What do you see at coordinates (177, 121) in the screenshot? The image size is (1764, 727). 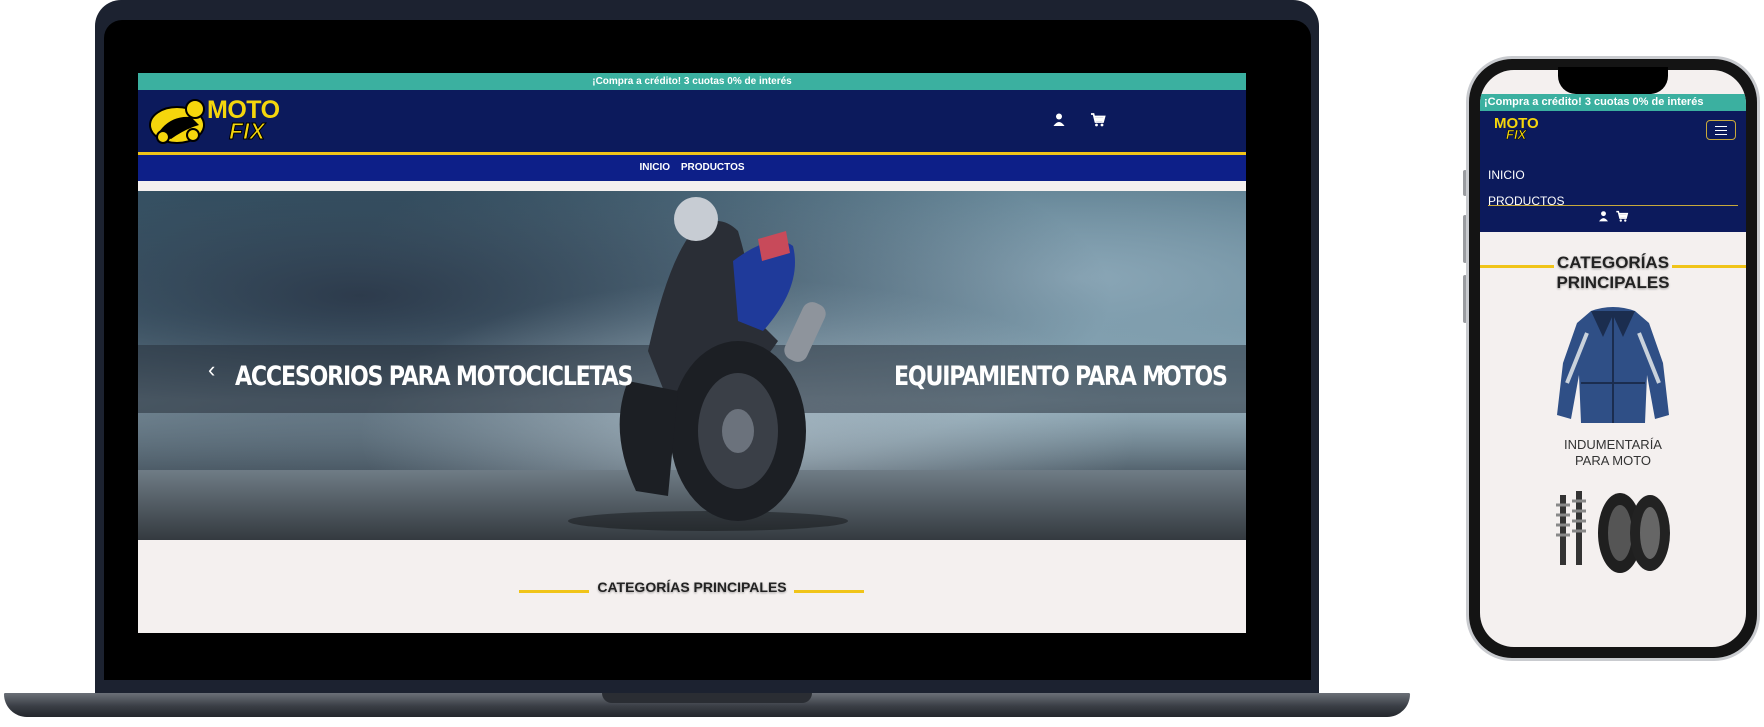 I see `motorcycle-rider-logo-icon` at bounding box center [177, 121].